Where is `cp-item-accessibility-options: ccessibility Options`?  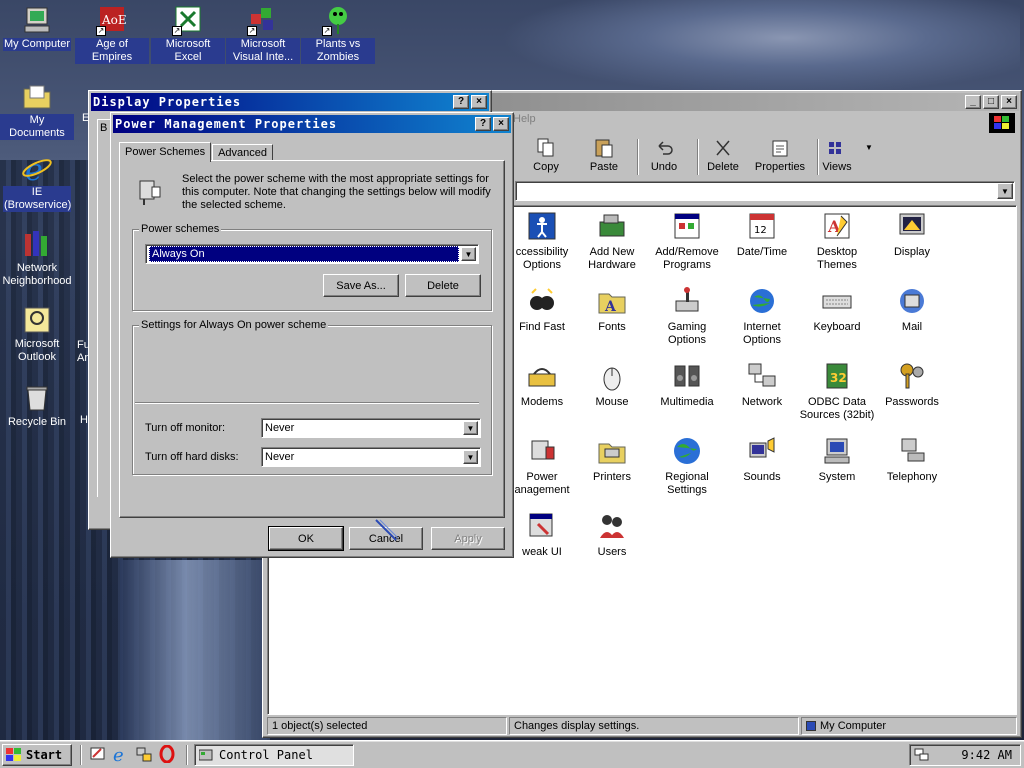 cp-item-accessibility-options: ccessibility Options is located at coordinates (542, 241).